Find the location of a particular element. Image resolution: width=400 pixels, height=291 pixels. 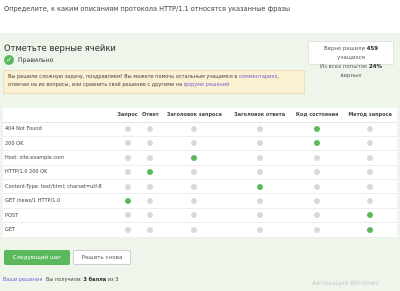

solve-again-button: Решить снова is located at coordinates (102, 257).